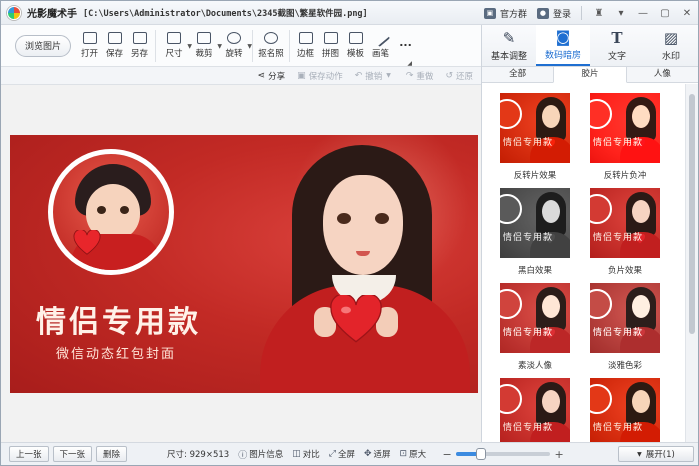 Image resolution: width=699 pixels, height=466 pixels. What do you see at coordinates (480, 454) in the screenshot?
I see `zoom-slider-thumb` at bounding box center [480, 454].